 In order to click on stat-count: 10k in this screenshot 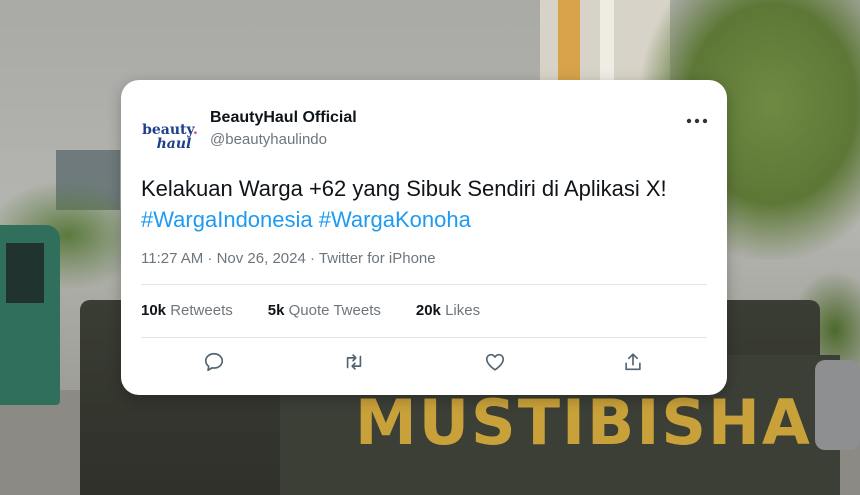, I will do `click(154, 310)`.